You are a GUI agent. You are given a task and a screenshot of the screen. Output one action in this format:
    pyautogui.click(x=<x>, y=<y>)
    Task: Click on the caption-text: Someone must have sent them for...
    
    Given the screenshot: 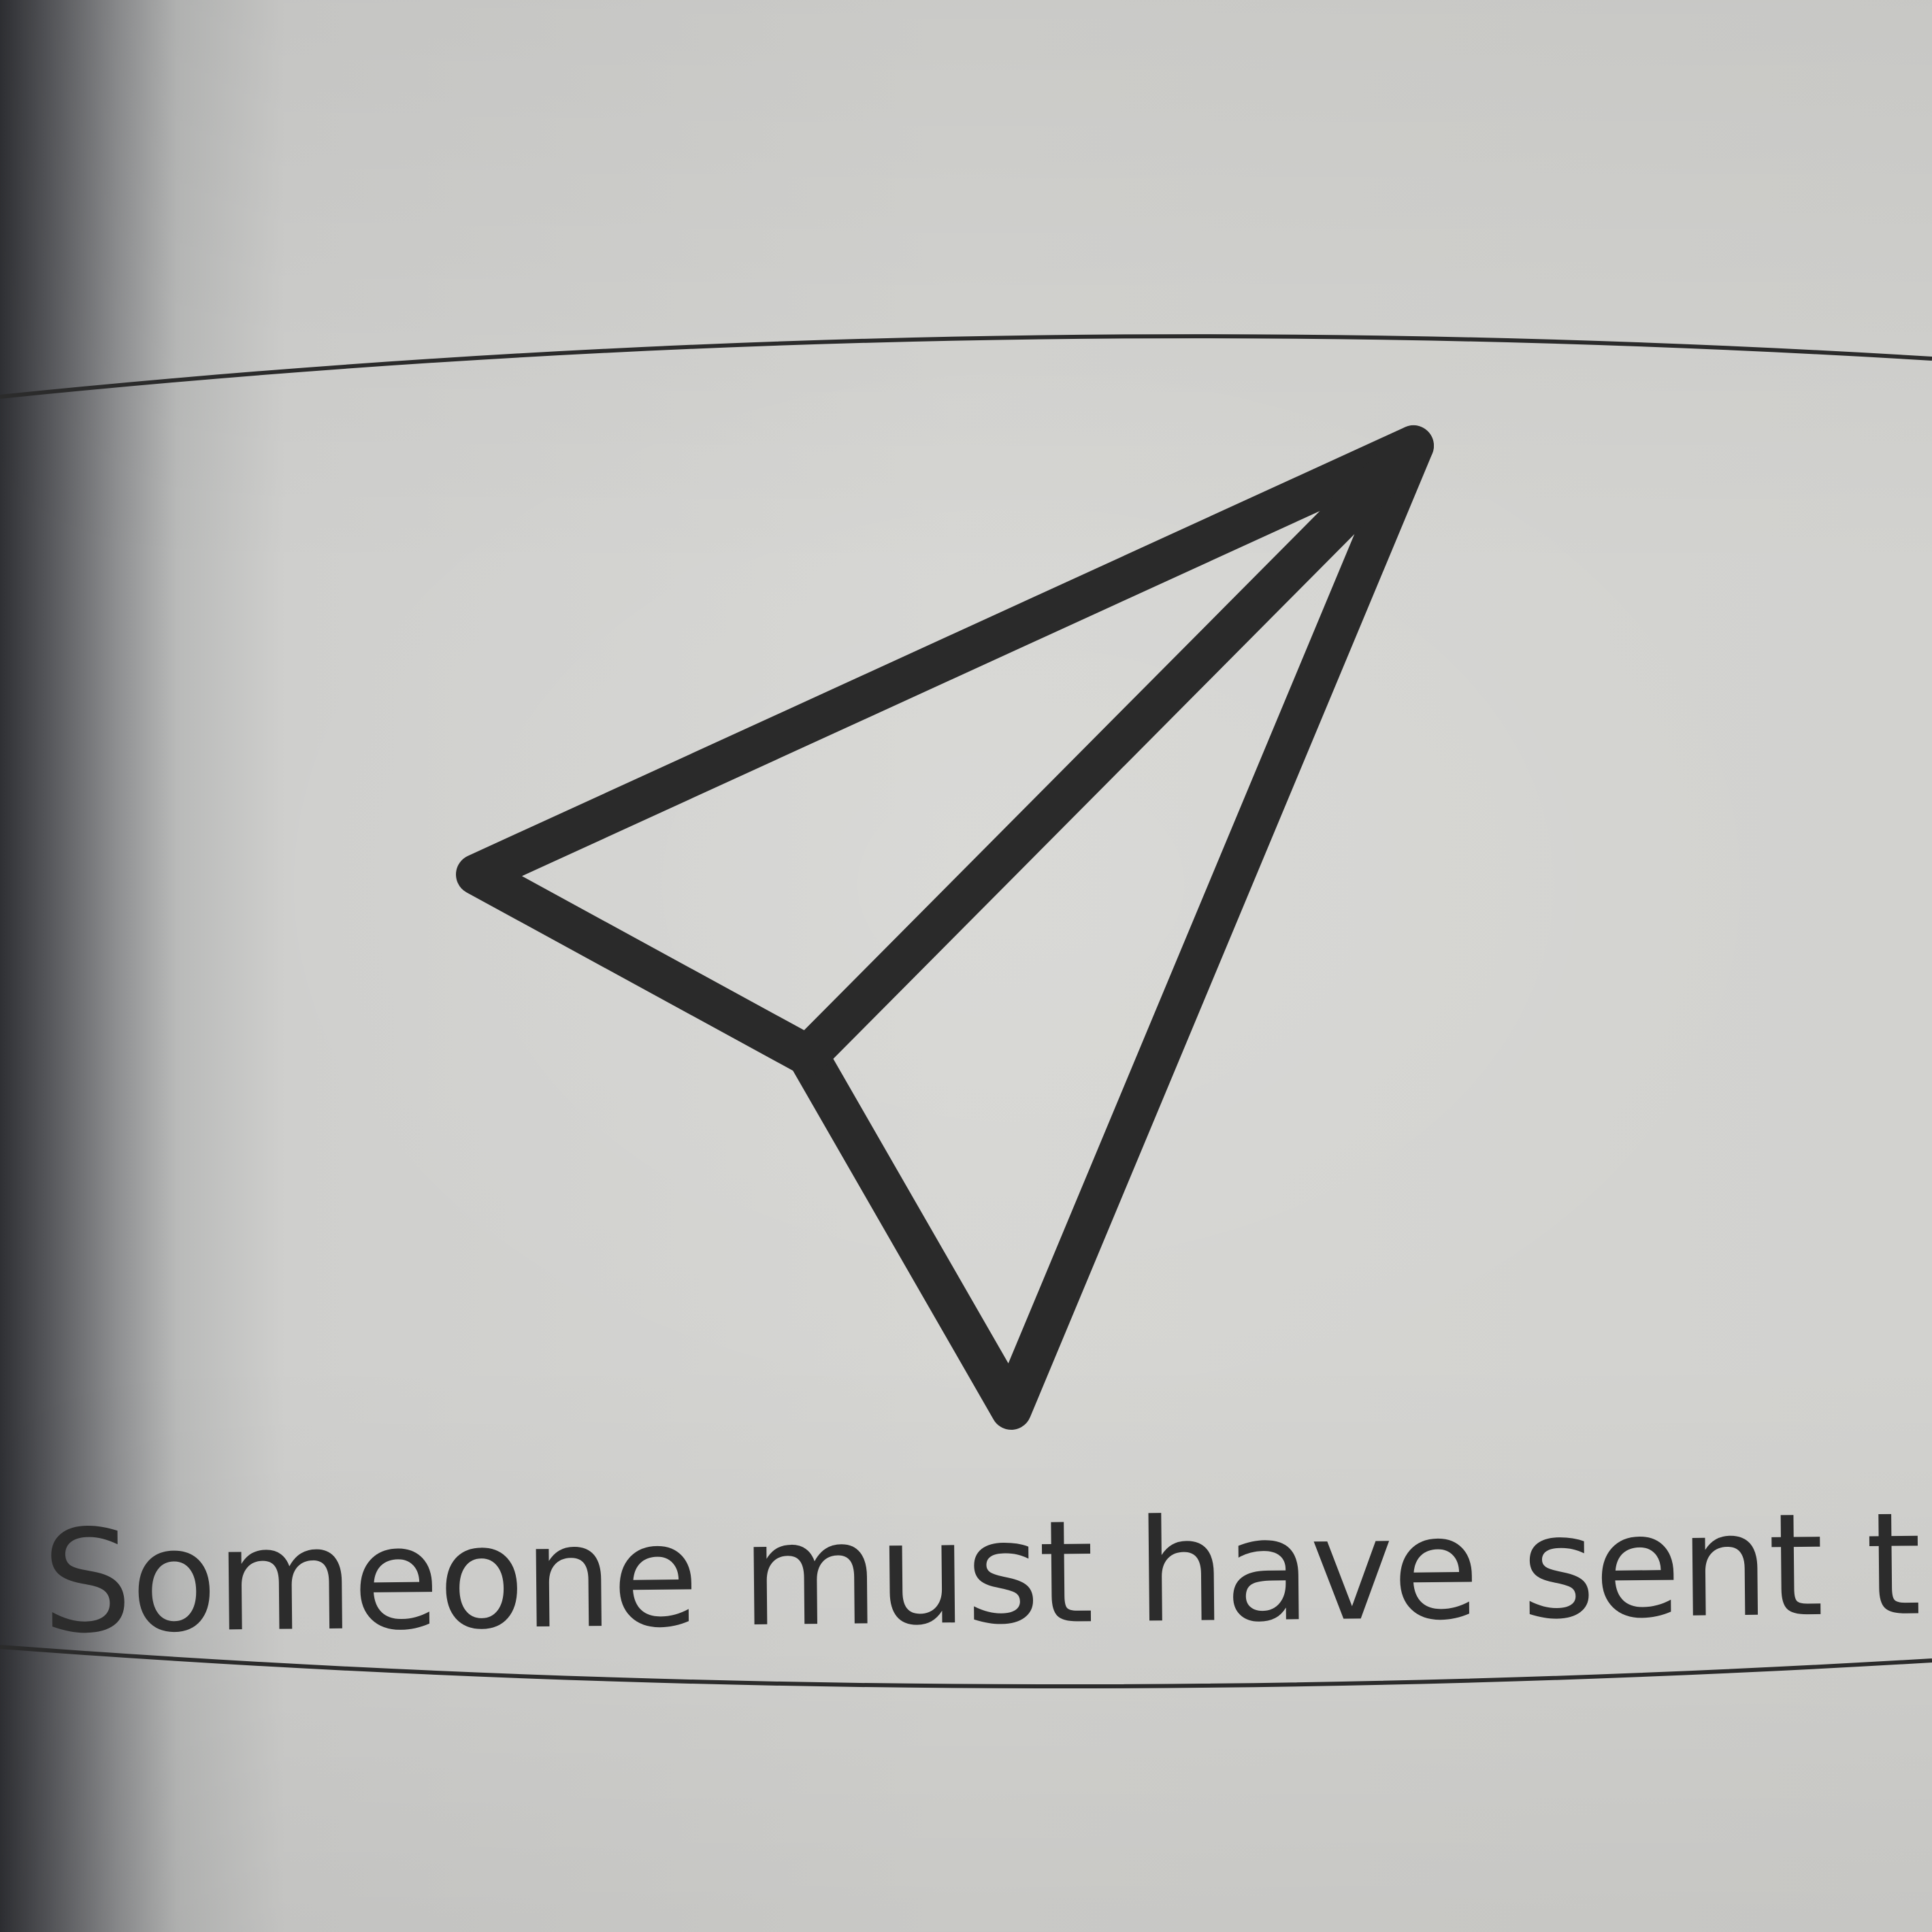 What is the action you would take?
    pyautogui.click(x=986, y=1570)
    